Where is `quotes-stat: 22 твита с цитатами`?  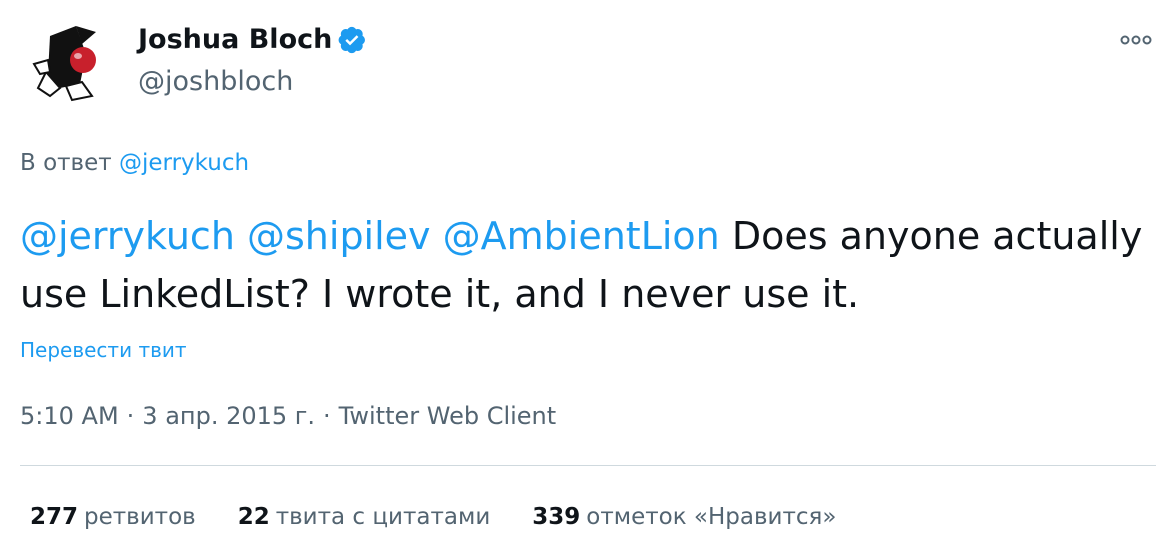
quotes-stat: 22 твита с цитатами is located at coordinates (364, 517).